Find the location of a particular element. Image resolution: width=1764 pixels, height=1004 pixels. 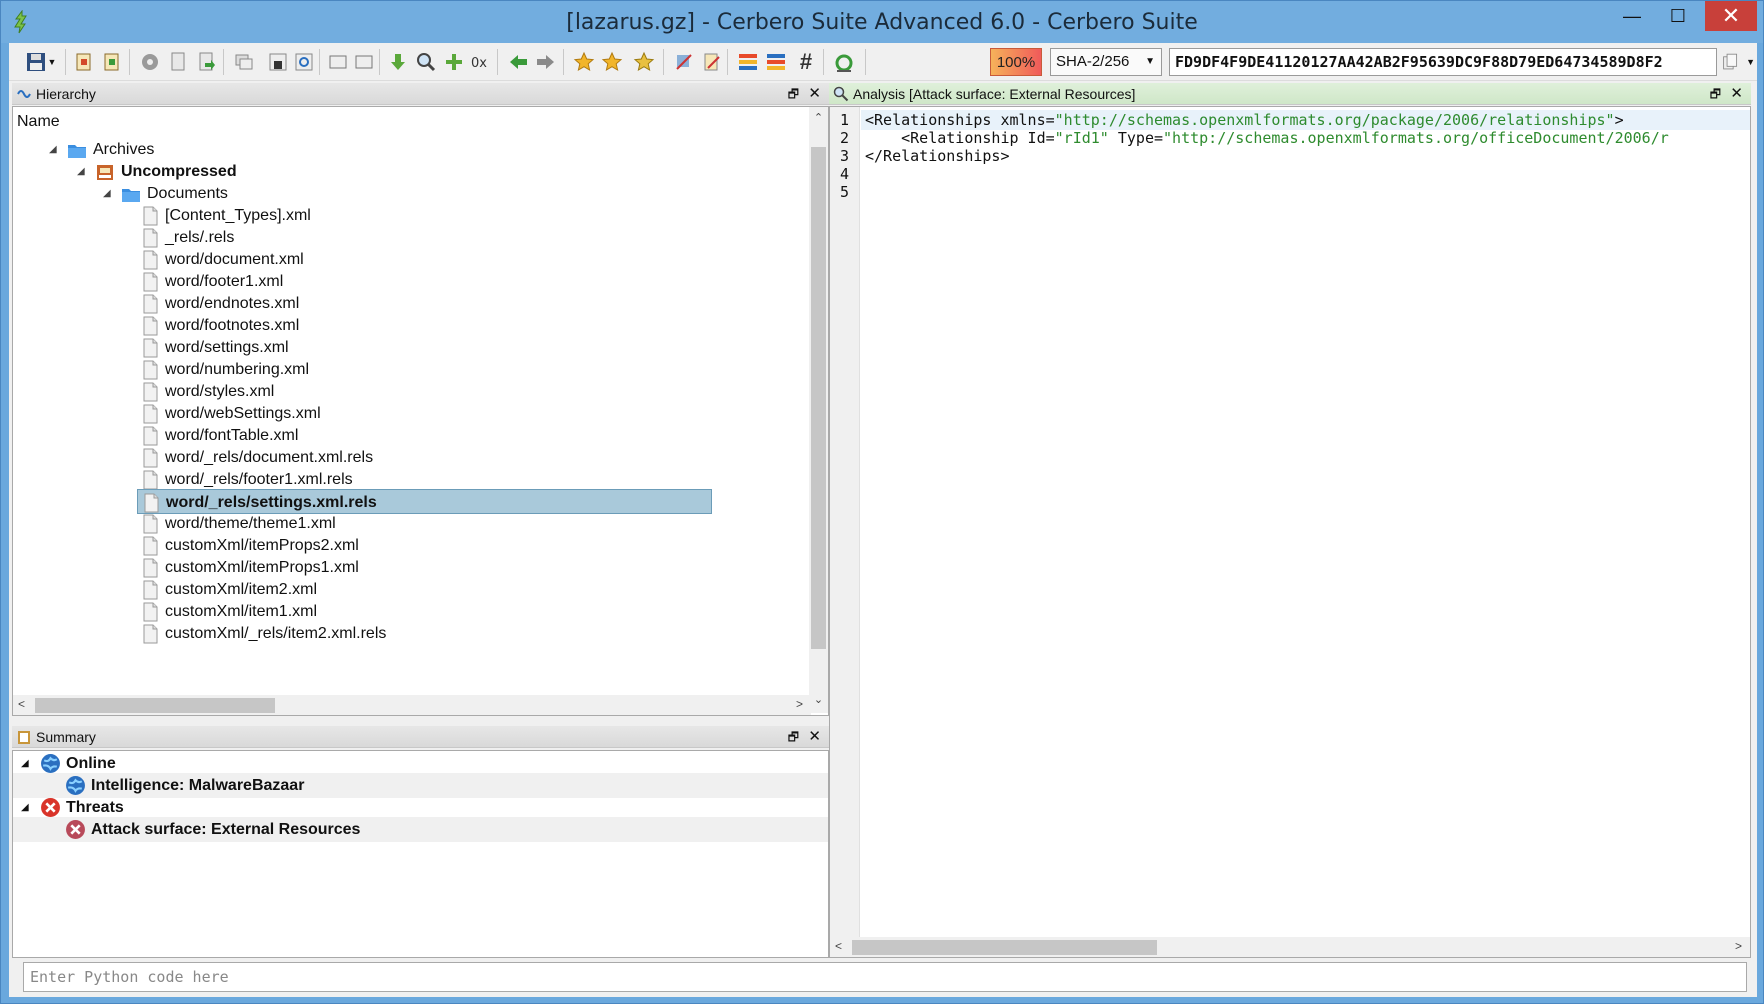

settings-gear-icon is located at coordinates (150, 62).